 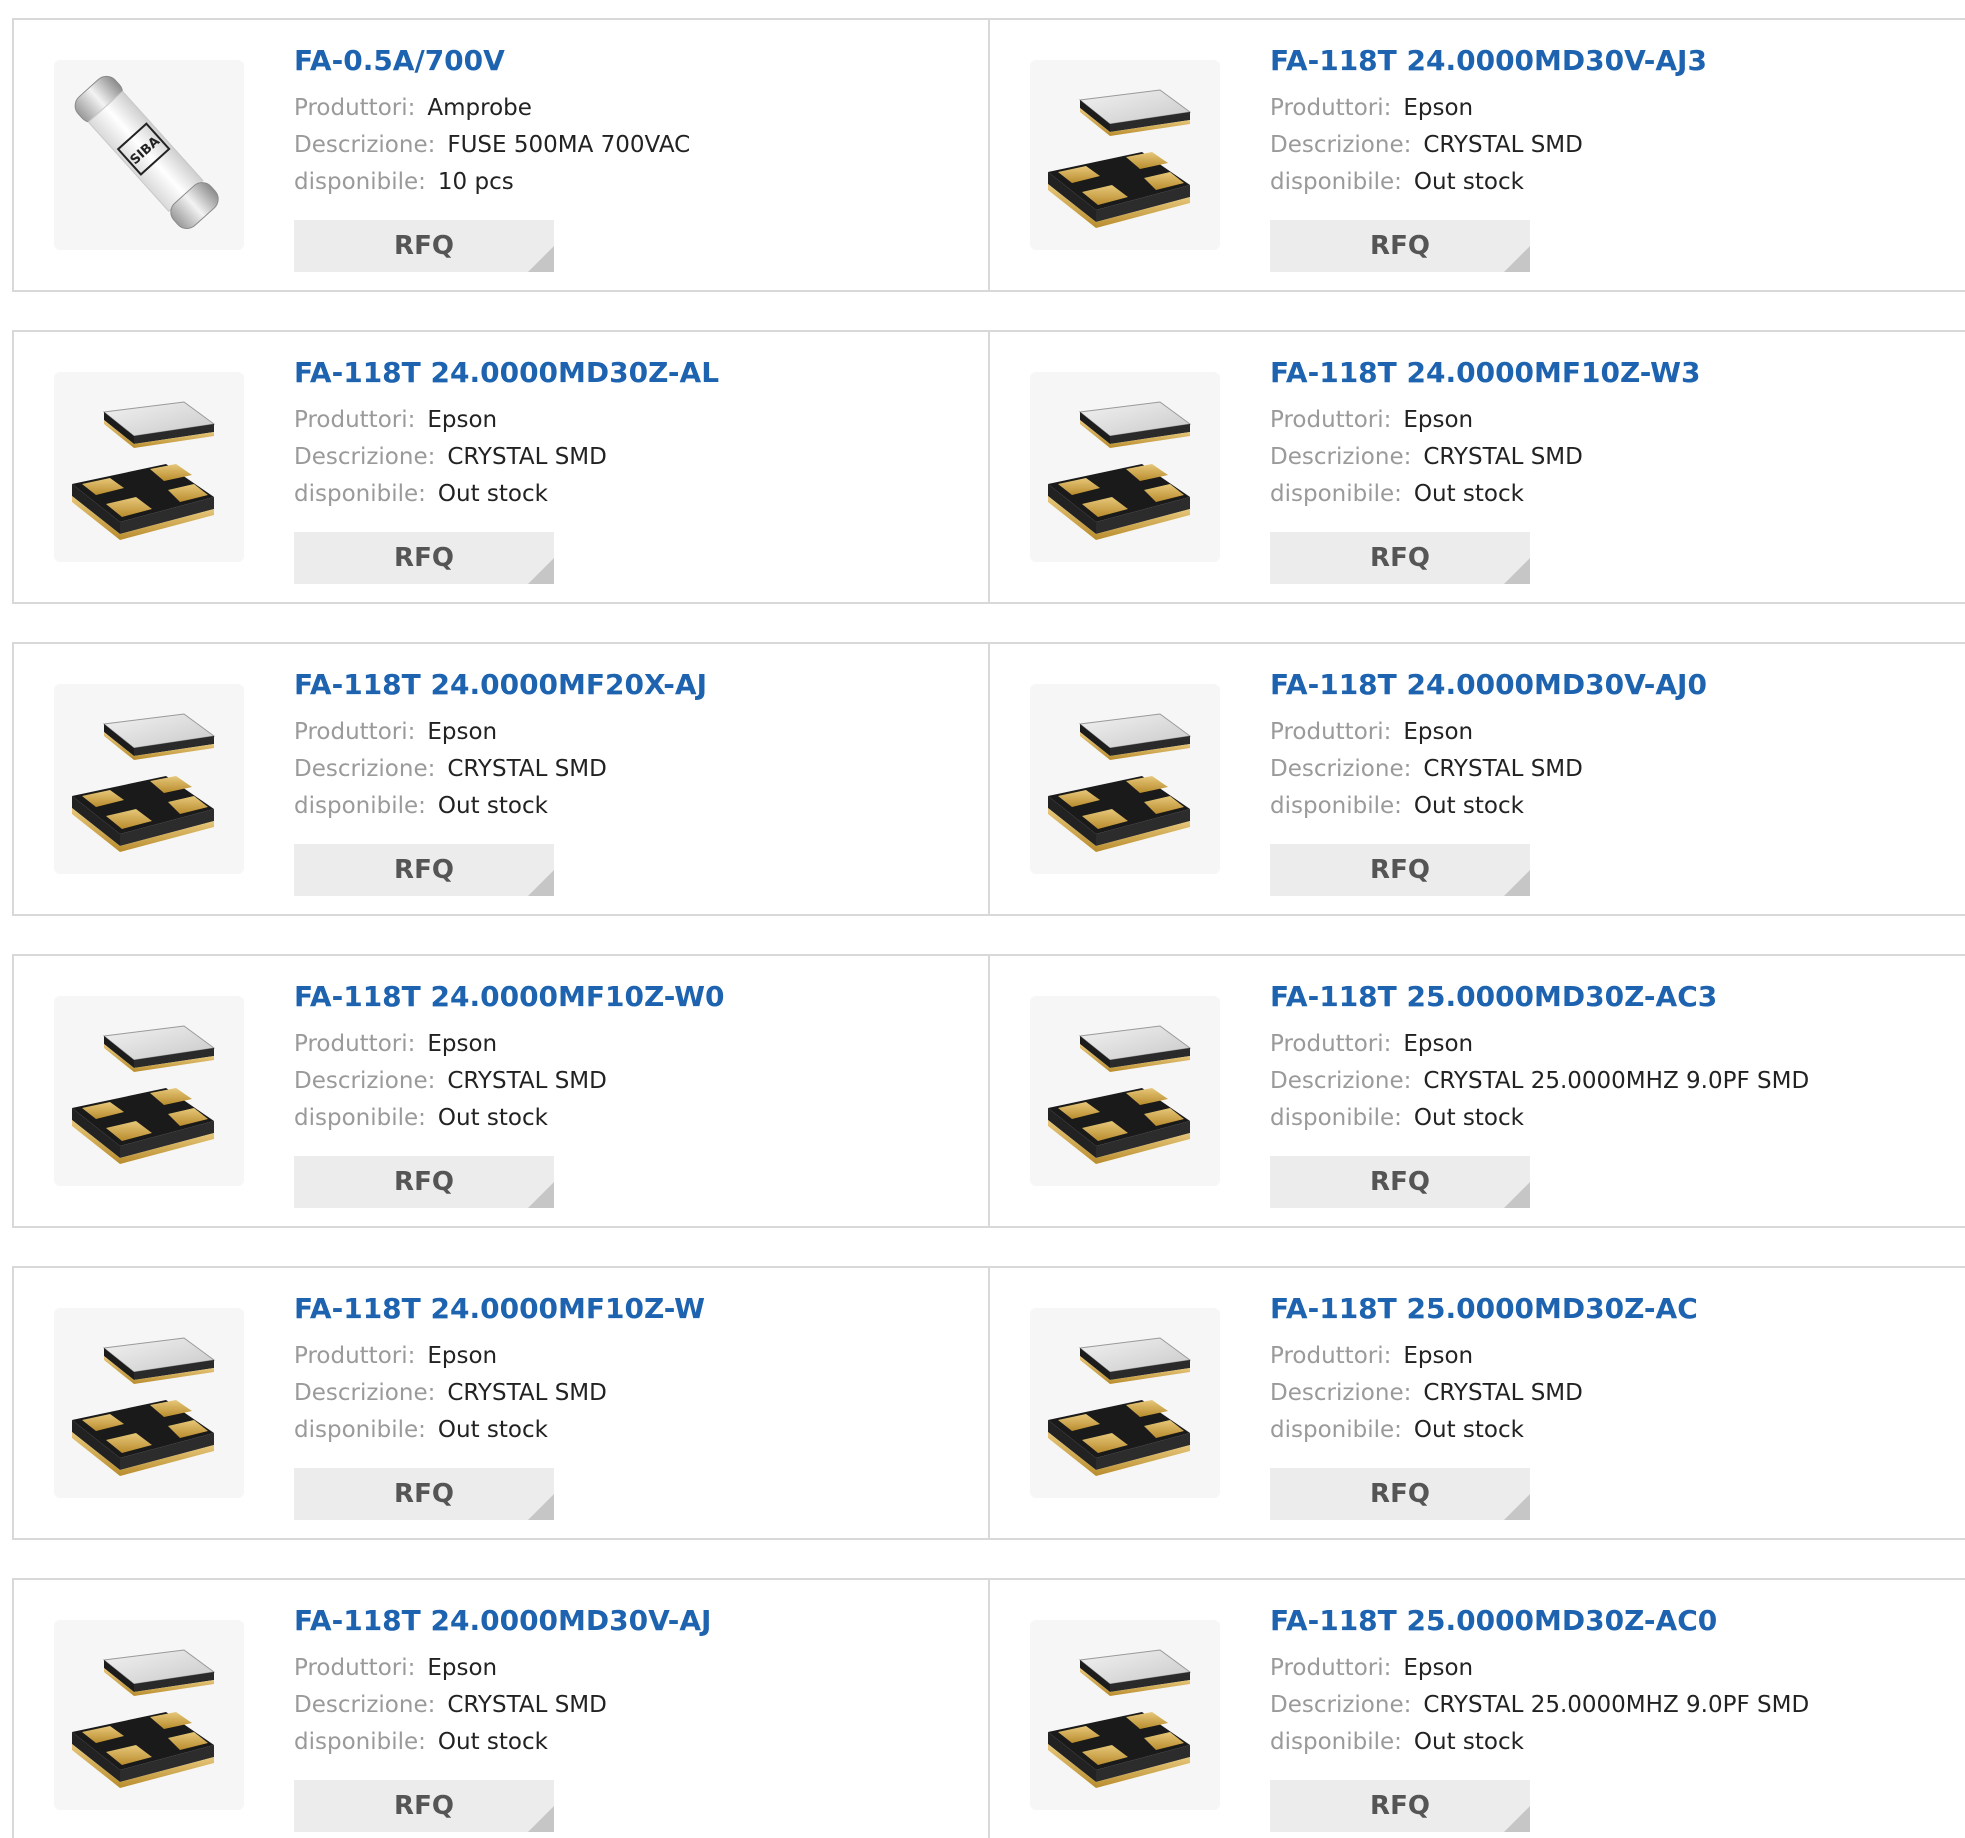 I want to click on manufacturer-row: Produttori: Amprobe, so click(x=631, y=108).